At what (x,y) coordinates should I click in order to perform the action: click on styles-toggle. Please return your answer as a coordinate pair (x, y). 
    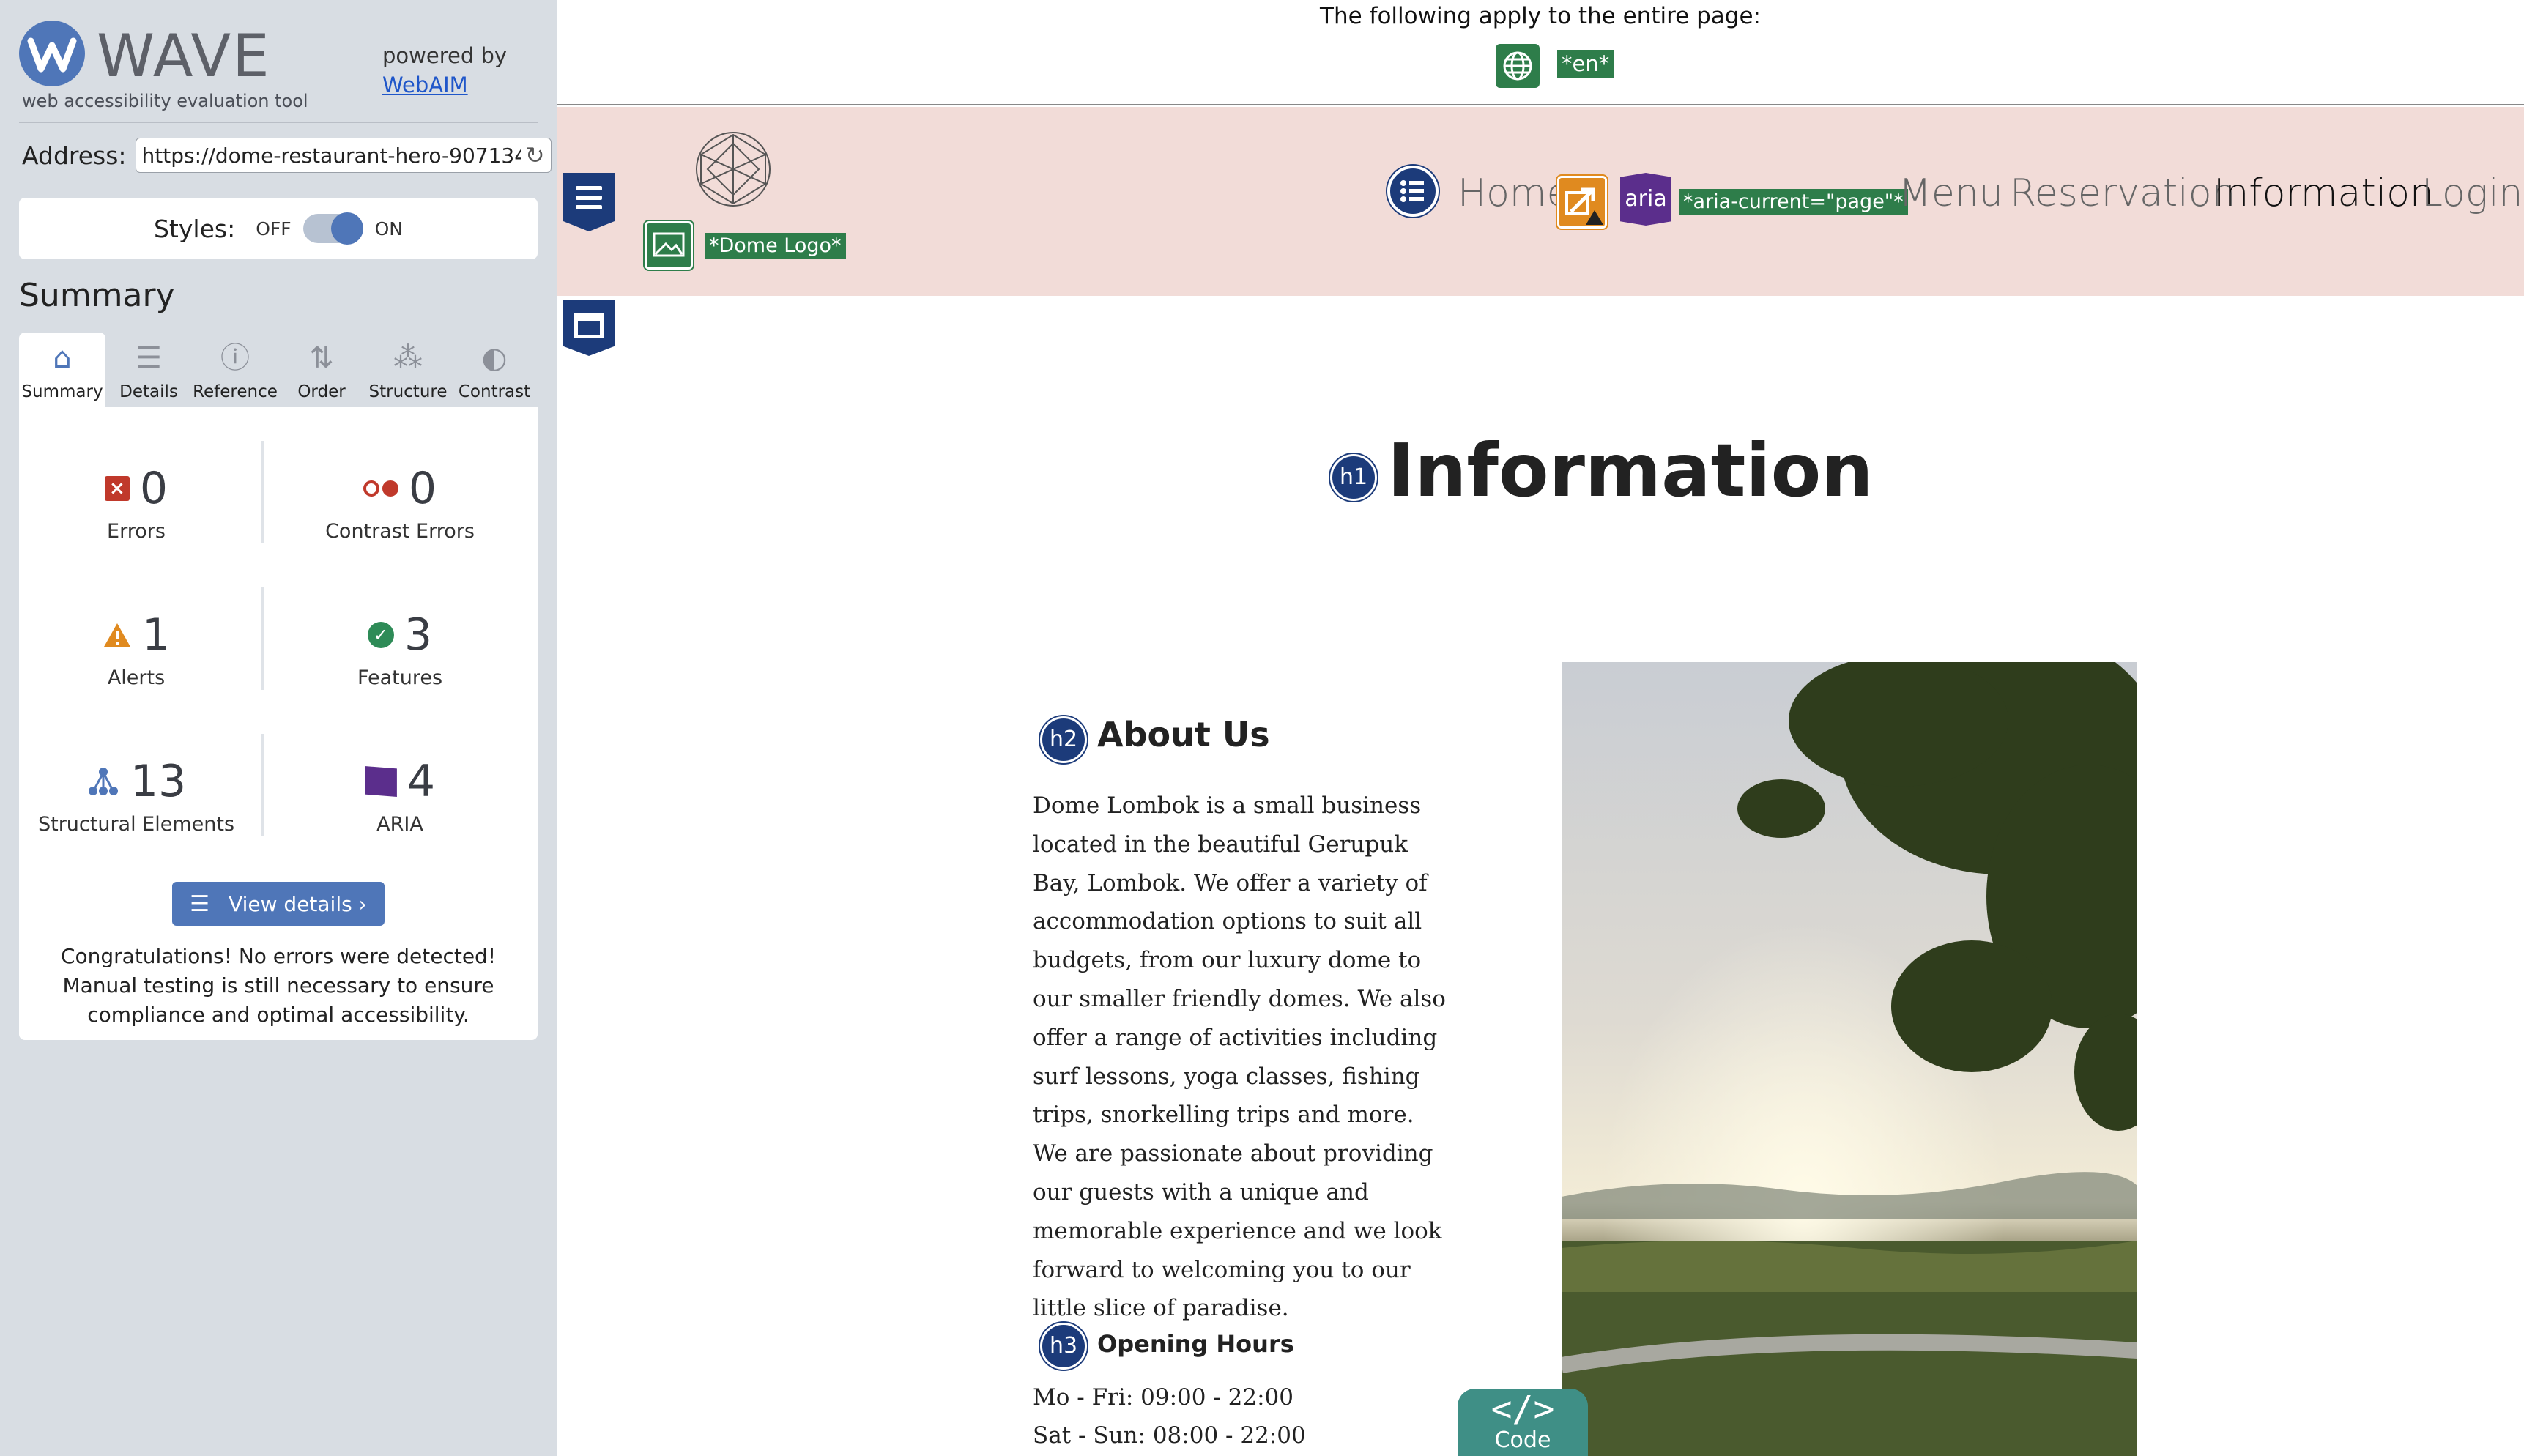
    Looking at the image, I should click on (333, 229).